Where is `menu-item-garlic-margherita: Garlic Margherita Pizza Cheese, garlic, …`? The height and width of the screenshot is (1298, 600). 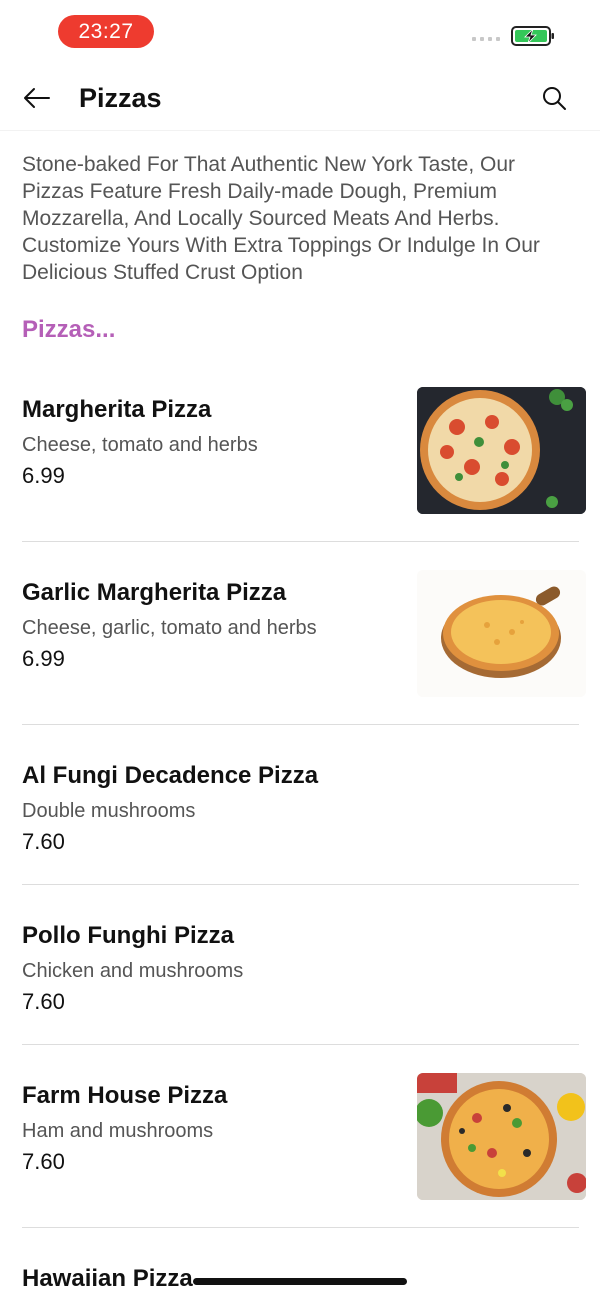 menu-item-garlic-margherita: Garlic Margherita Pizza Cheese, garlic, … is located at coordinates (300, 646).